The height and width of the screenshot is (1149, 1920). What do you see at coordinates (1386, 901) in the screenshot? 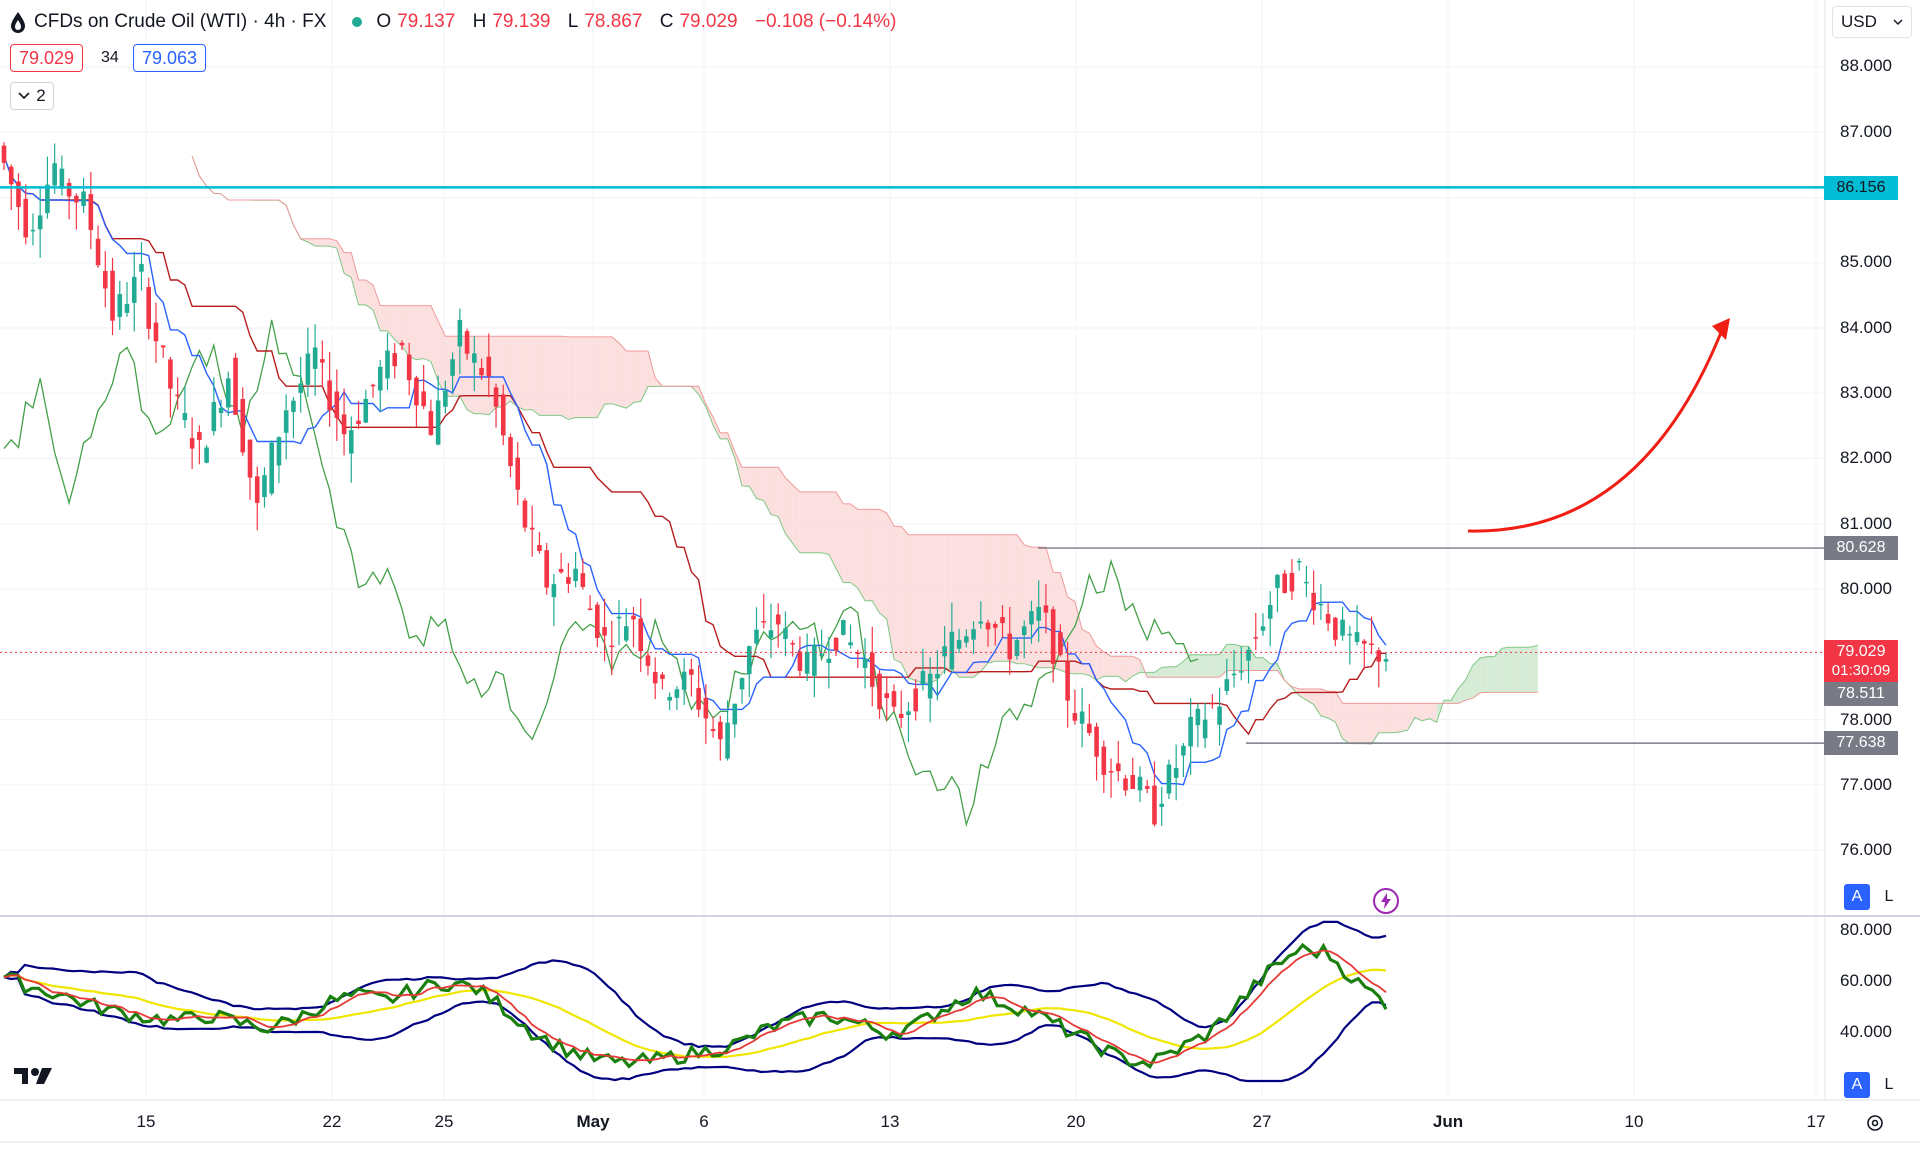
I see `lightning-event-icon` at bounding box center [1386, 901].